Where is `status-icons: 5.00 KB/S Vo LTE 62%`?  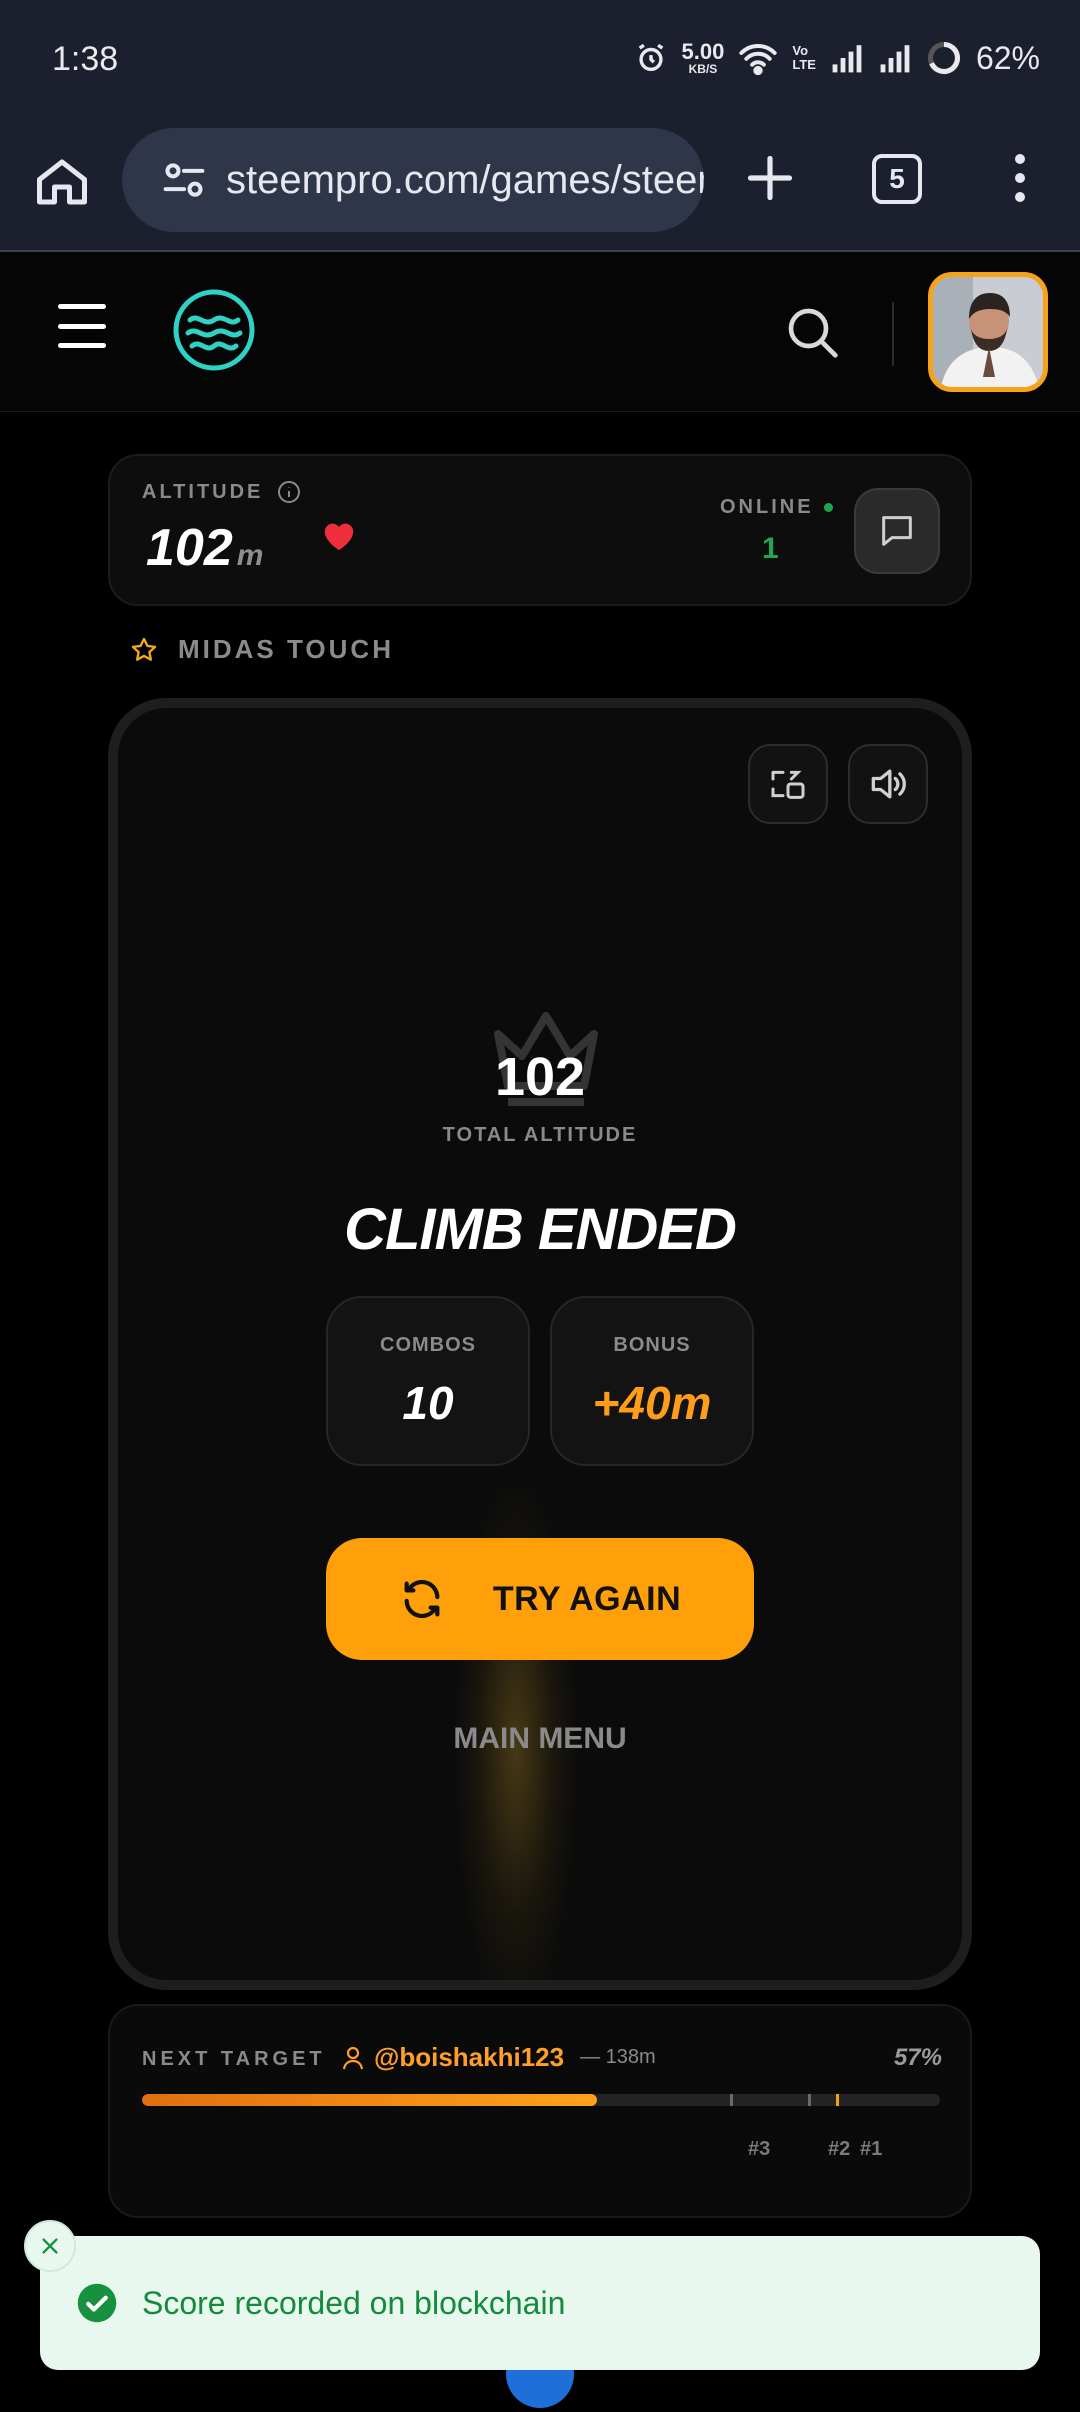 status-icons: 5.00 KB/S Vo LTE 62% is located at coordinates (837, 58).